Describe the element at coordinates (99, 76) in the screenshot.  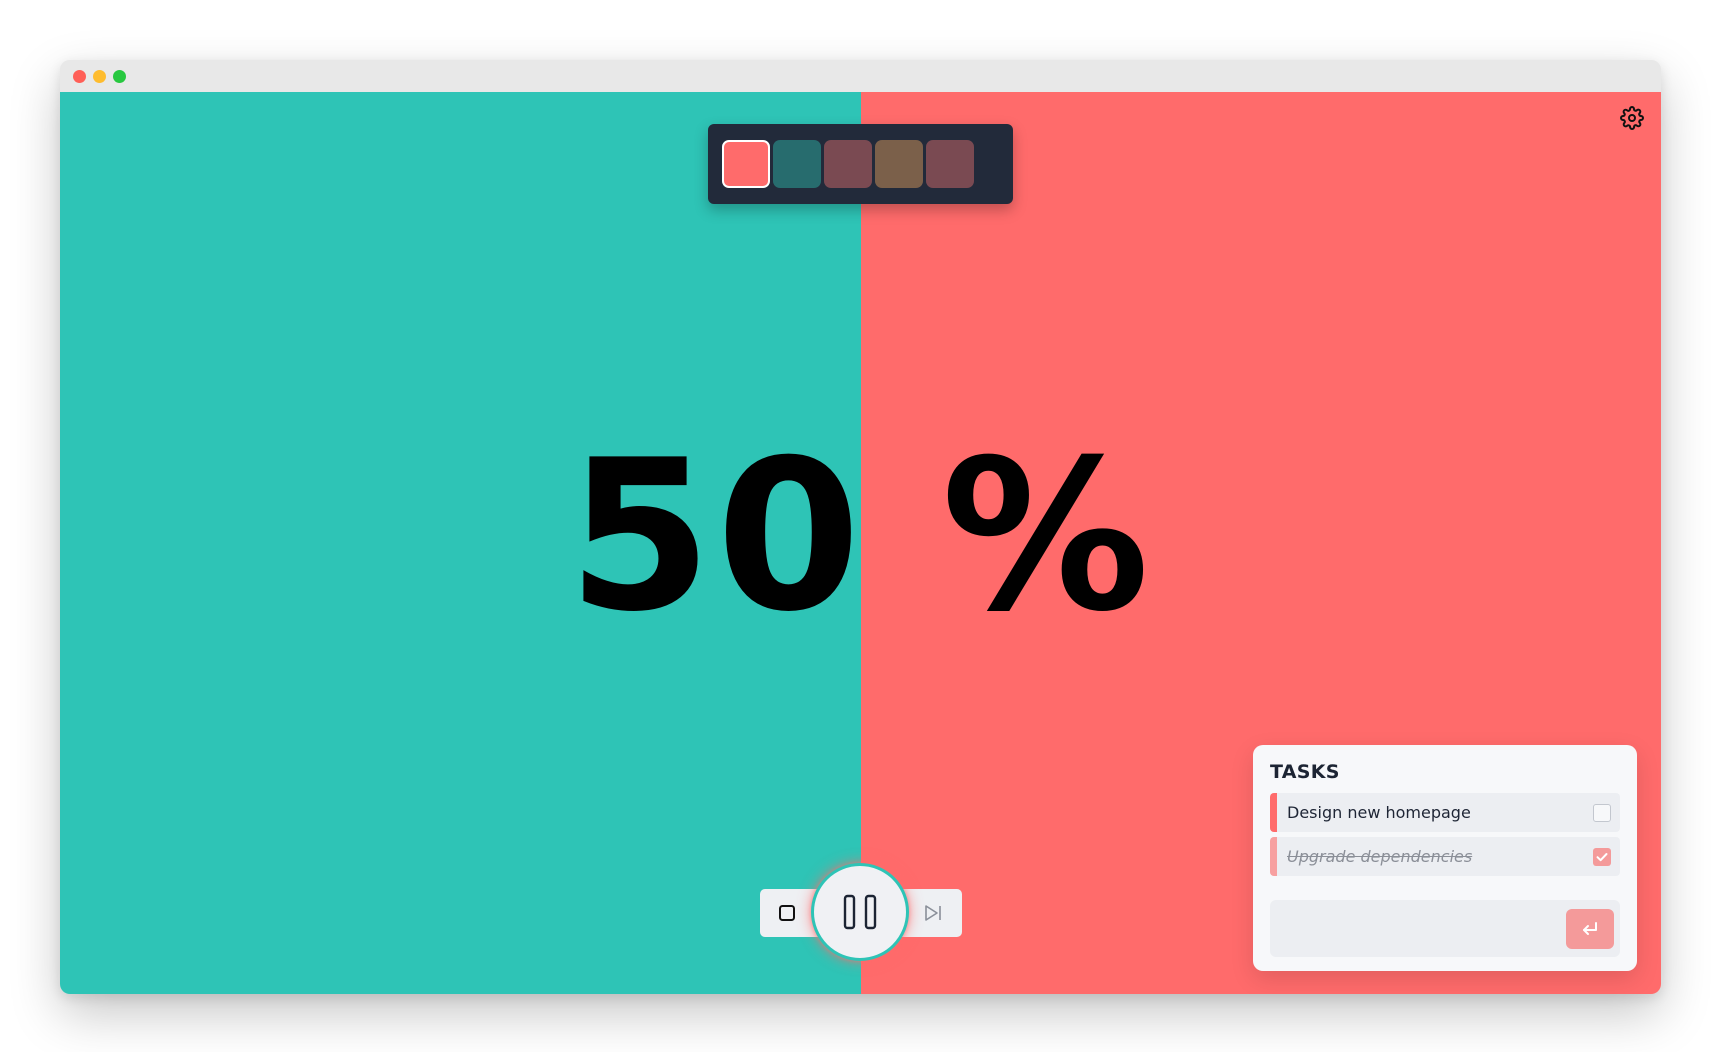
I see `minimize-window-button` at that location.